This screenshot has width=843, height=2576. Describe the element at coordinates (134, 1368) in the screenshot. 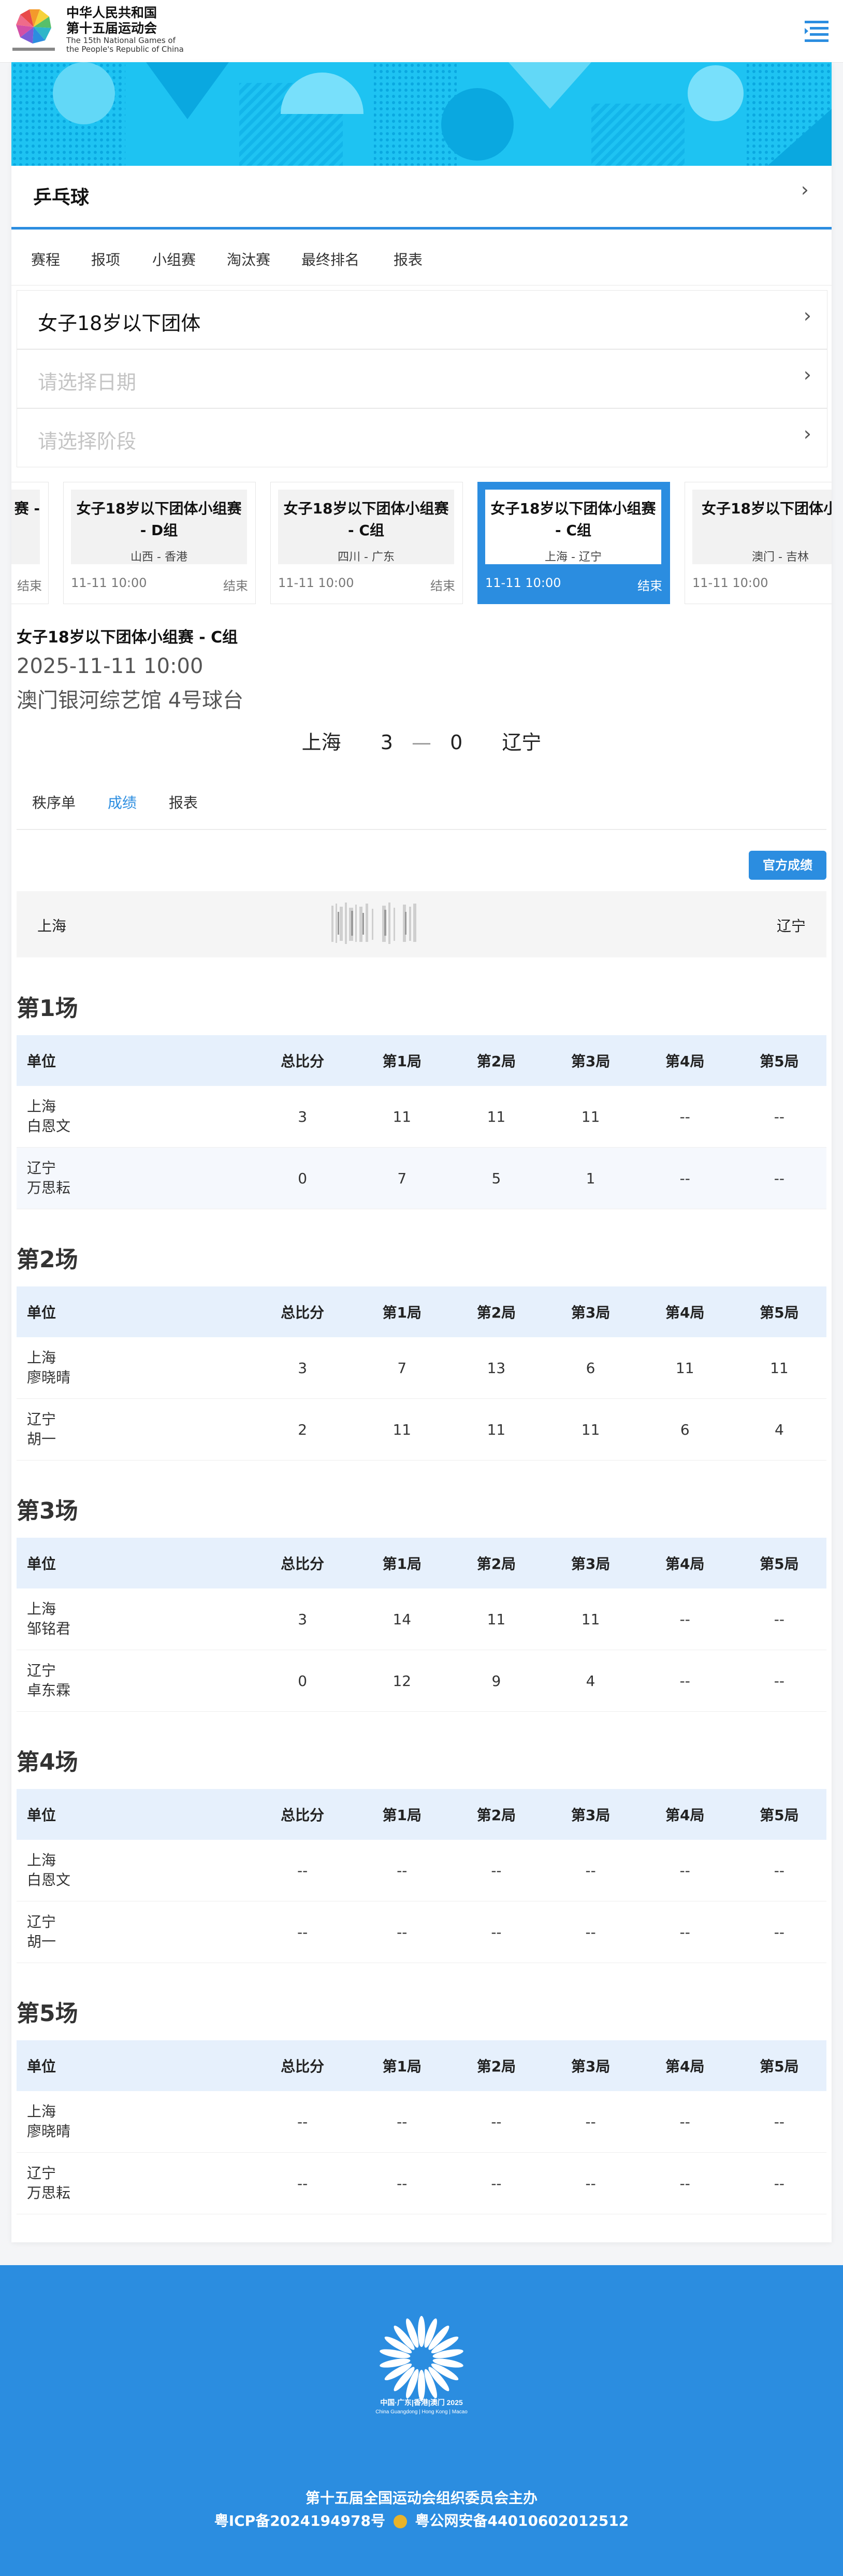

I see `unit-cell: 上海 廖晓晴` at that location.